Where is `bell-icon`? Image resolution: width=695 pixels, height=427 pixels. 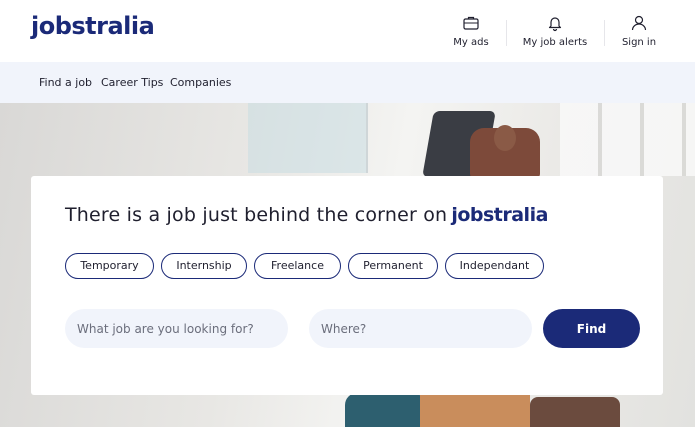 bell-icon is located at coordinates (555, 24).